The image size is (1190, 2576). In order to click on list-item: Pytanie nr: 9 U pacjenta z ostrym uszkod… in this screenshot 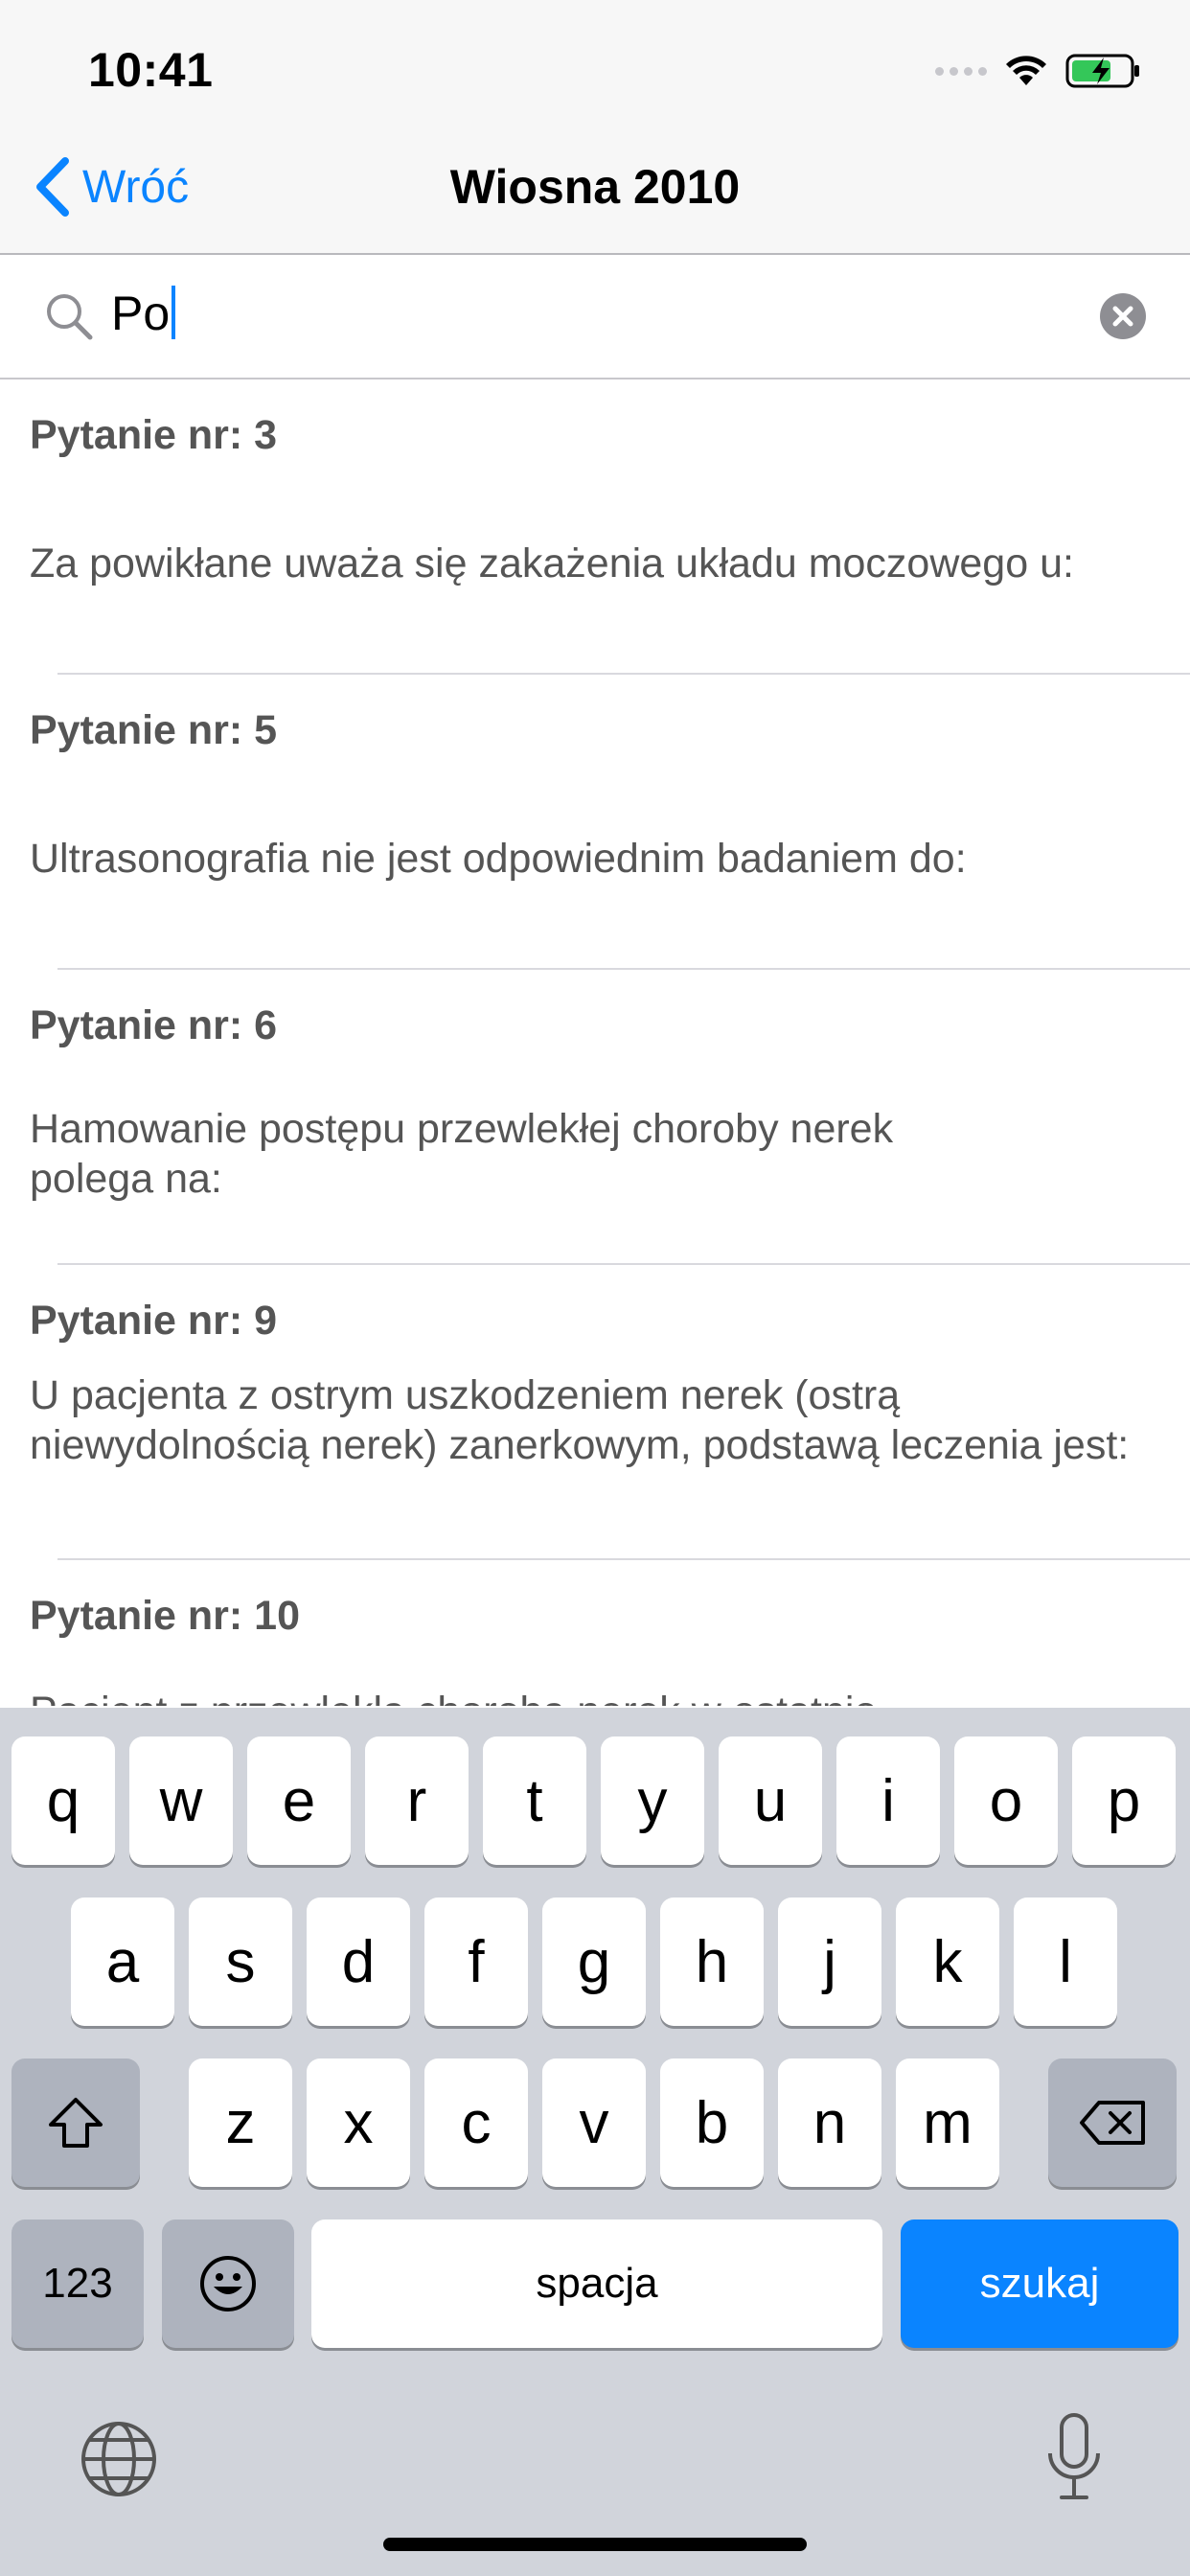, I will do `click(595, 1412)`.